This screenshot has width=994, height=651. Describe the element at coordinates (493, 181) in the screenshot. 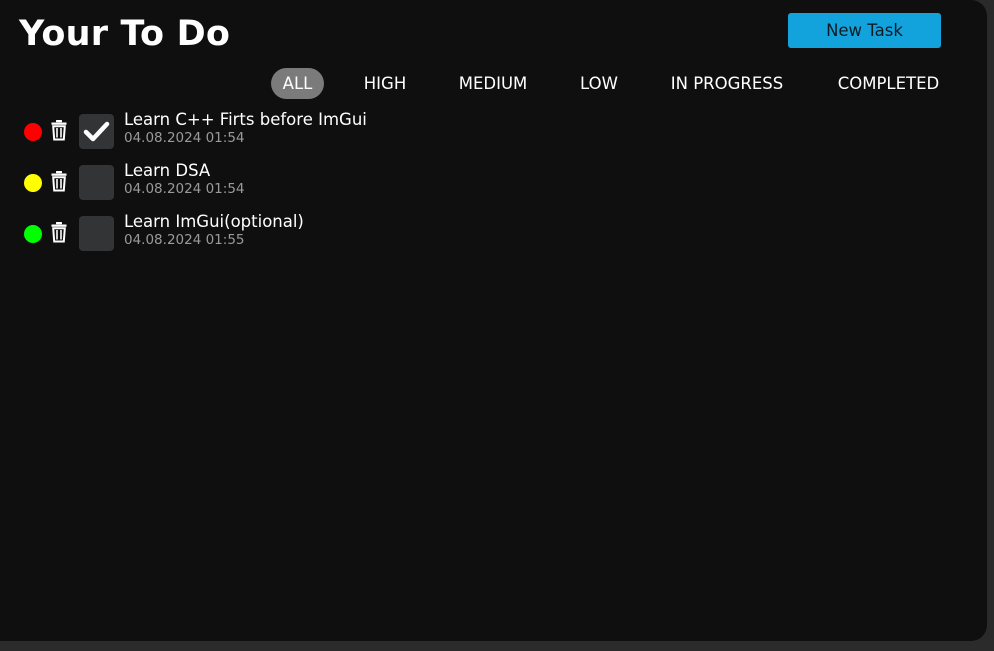

I see `task-row: Learn DSA 04.08.2024 01:54` at that location.